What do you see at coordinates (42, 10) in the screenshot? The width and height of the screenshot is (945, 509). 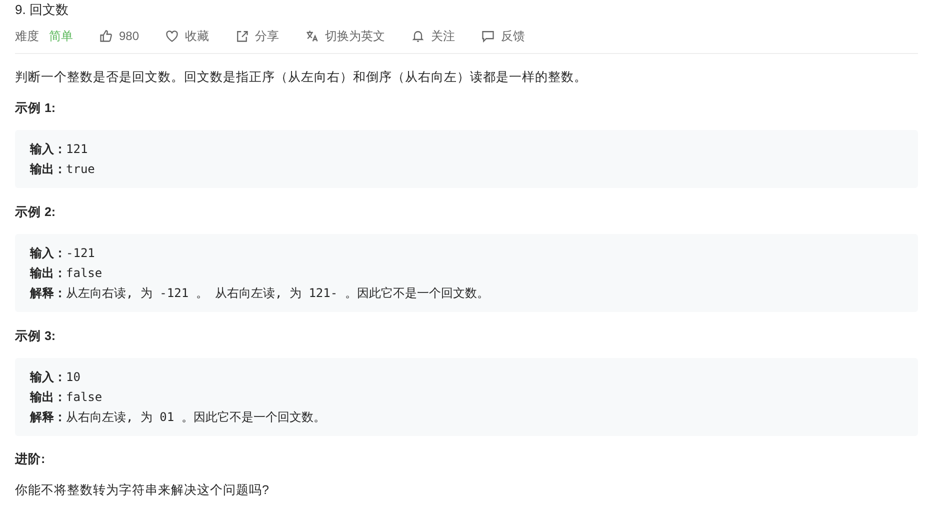 I see `problem-title: 9. 回文数` at bounding box center [42, 10].